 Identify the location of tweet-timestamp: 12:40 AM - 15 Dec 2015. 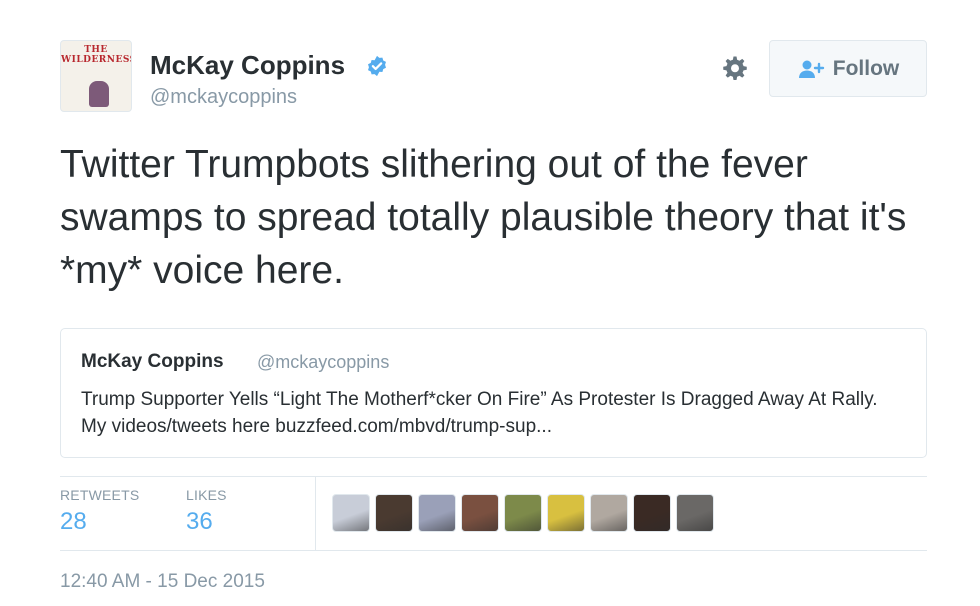
(162, 582).